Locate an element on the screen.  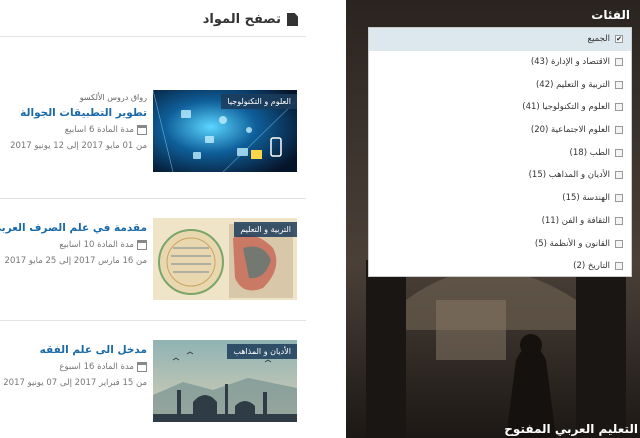
page-title-text: تصفح المواد is located at coordinates (241, 19).